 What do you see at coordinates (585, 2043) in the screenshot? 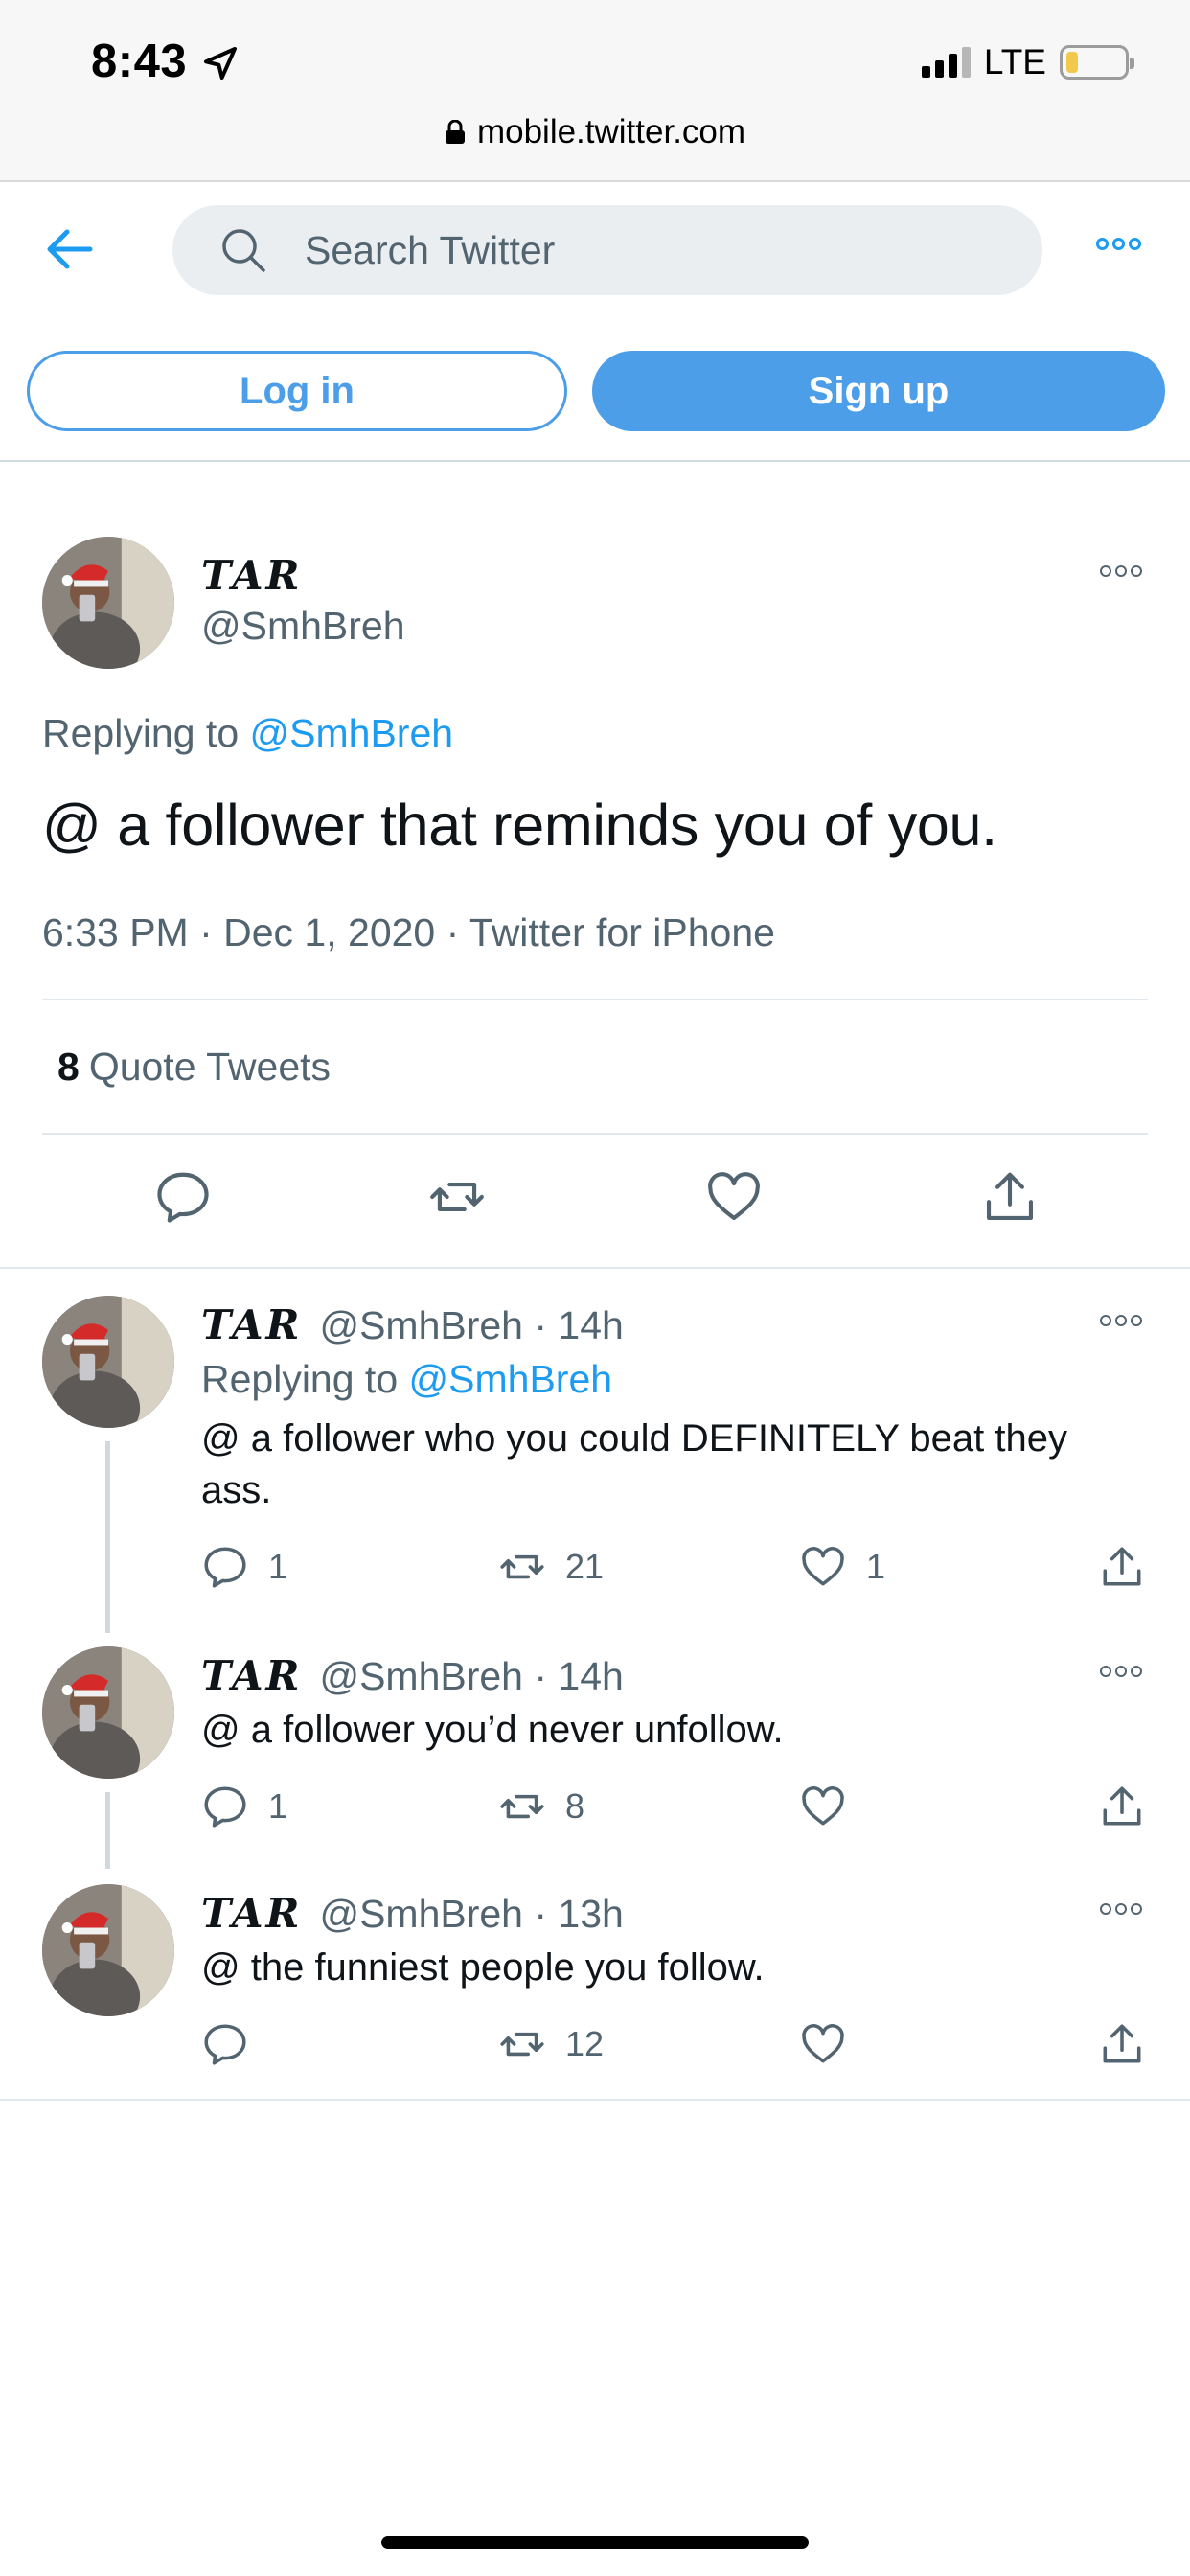
I see `retweet-count: 12` at bounding box center [585, 2043].